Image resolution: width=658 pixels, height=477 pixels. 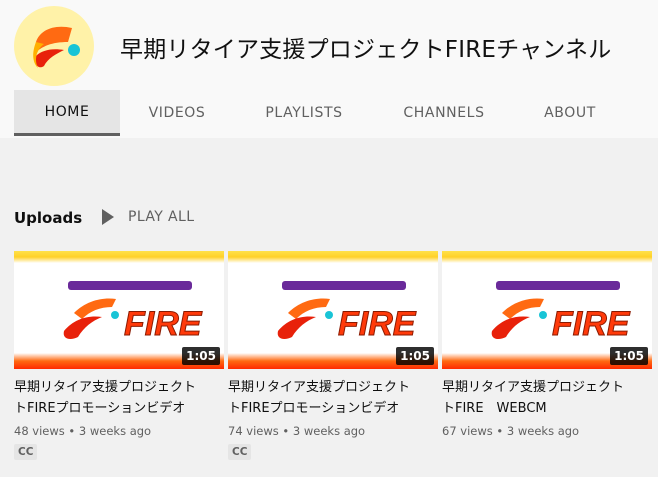 I want to click on view-count: 67 views, so click(x=467, y=431).